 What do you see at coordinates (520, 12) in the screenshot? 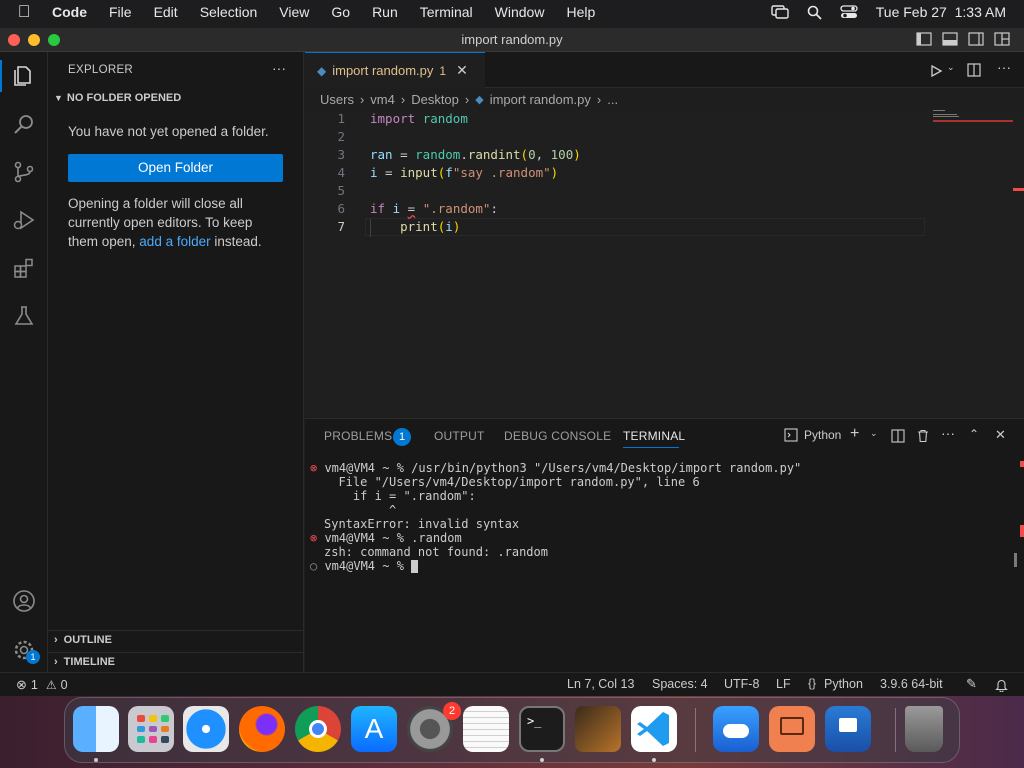
I see `menu-window: Window` at bounding box center [520, 12].